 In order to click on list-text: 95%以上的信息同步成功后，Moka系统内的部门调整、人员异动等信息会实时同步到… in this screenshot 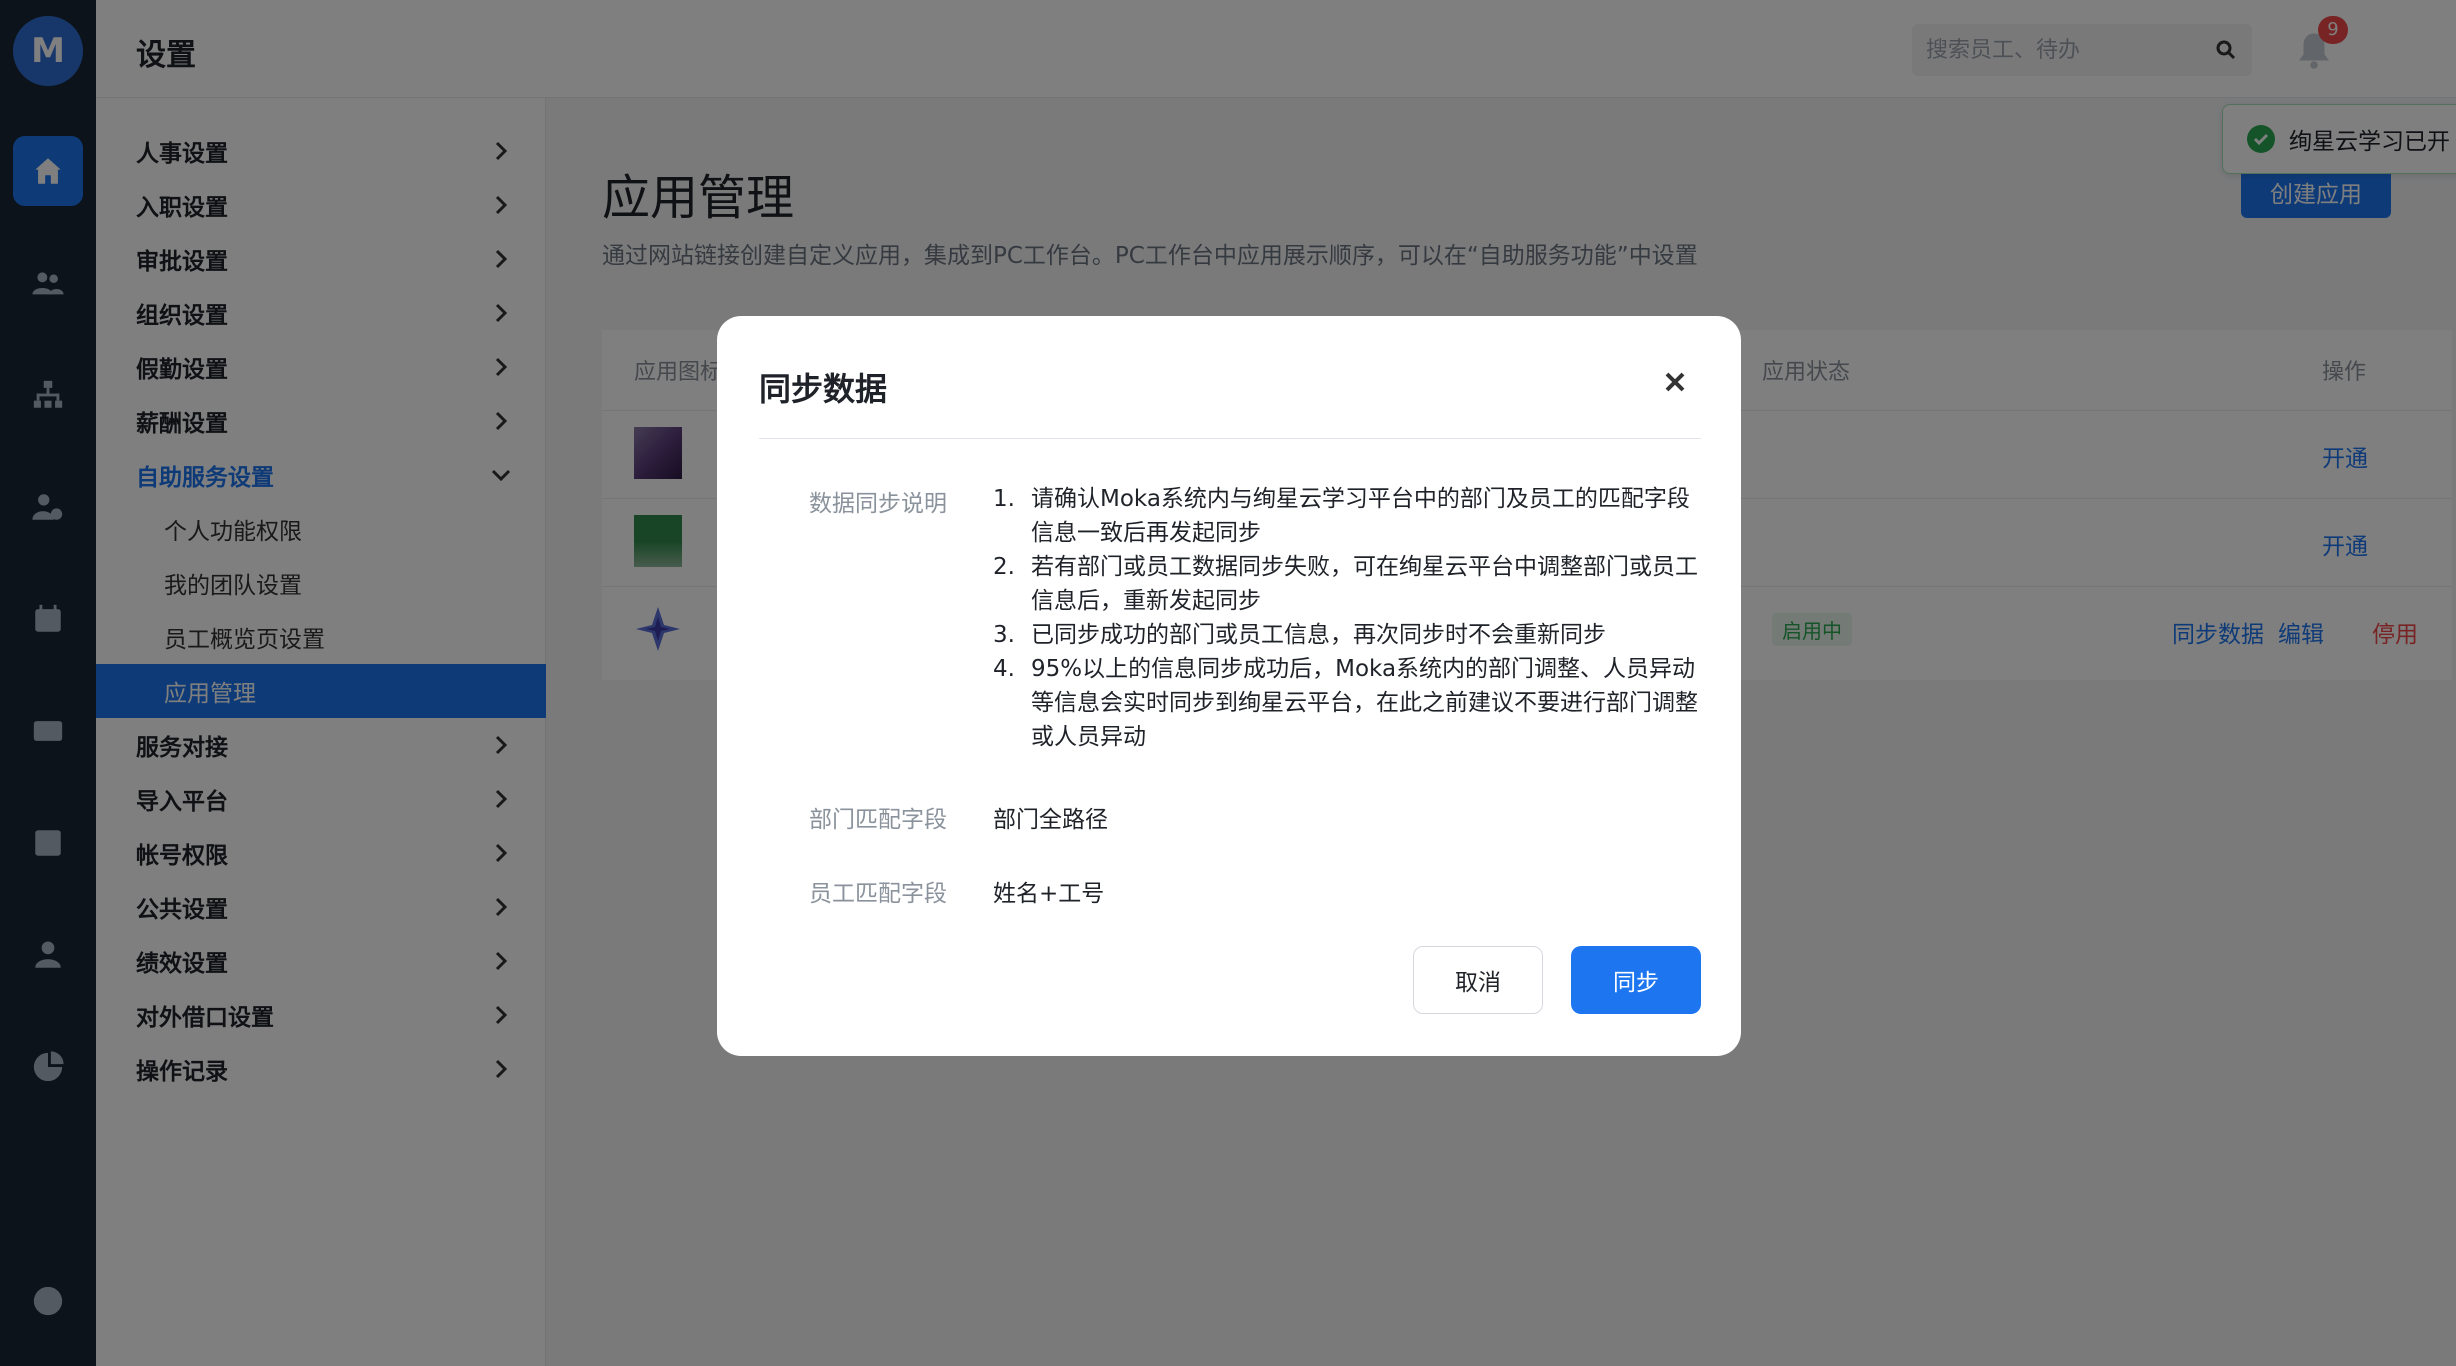, I will do `click(1364, 703)`.